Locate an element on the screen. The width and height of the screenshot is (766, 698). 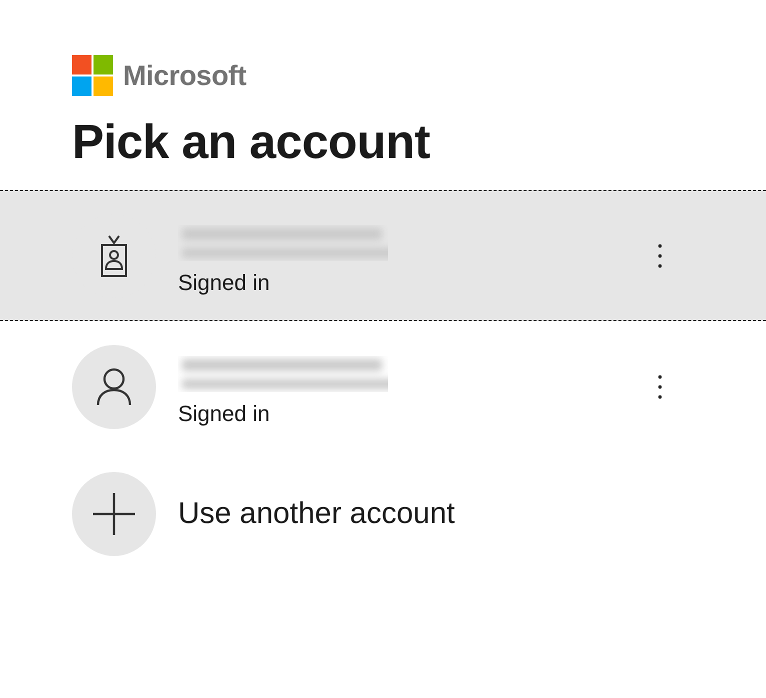
person-icon is located at coordinates (114, 387).